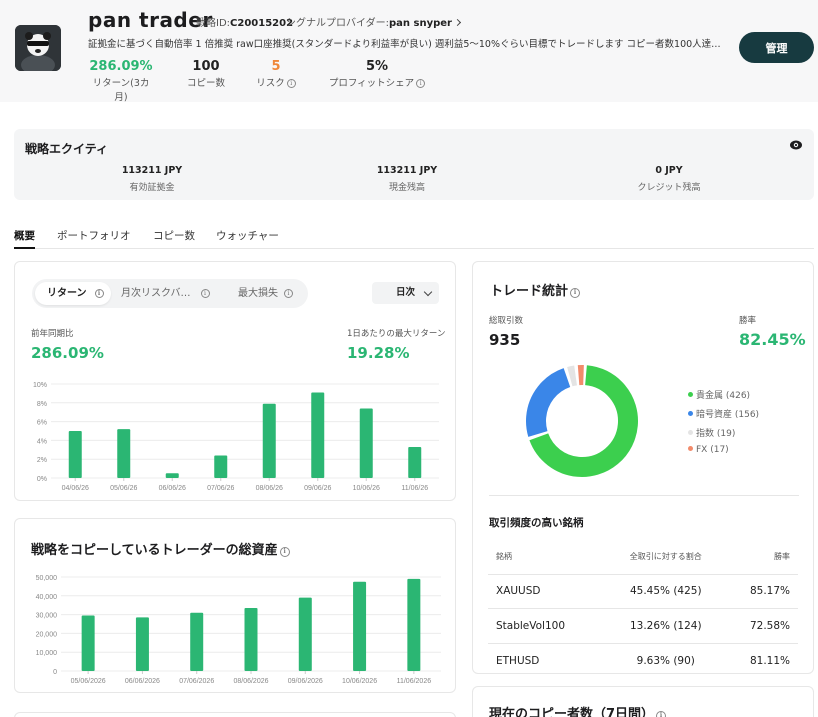 This screenshot has width=818, height=717. I want to click on next-card, so click(235, 714).